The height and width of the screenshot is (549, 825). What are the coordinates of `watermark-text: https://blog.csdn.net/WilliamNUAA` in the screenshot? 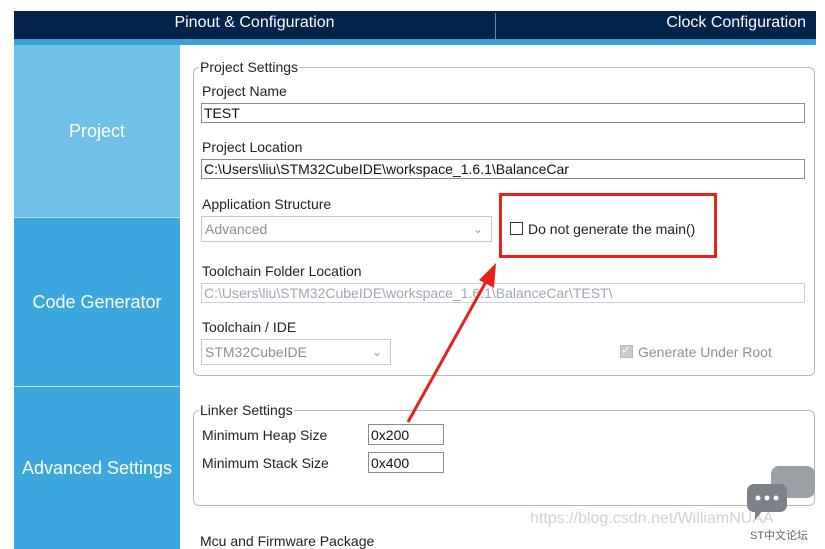 It's located at (652, 518).